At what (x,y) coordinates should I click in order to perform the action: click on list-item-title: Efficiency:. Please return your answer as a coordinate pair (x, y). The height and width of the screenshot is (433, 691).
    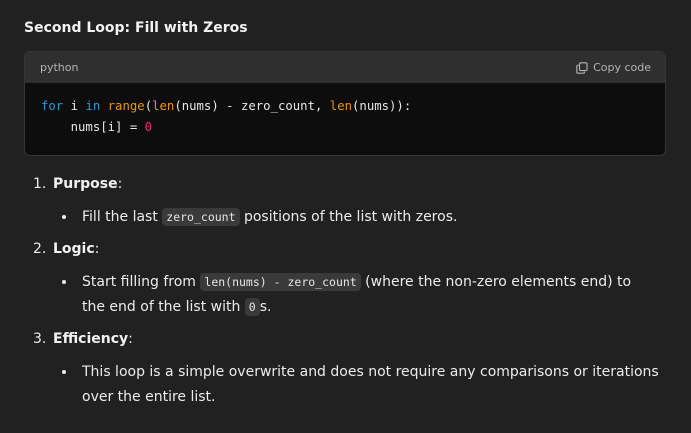
    Looking at the image, I should click on (93, 339).